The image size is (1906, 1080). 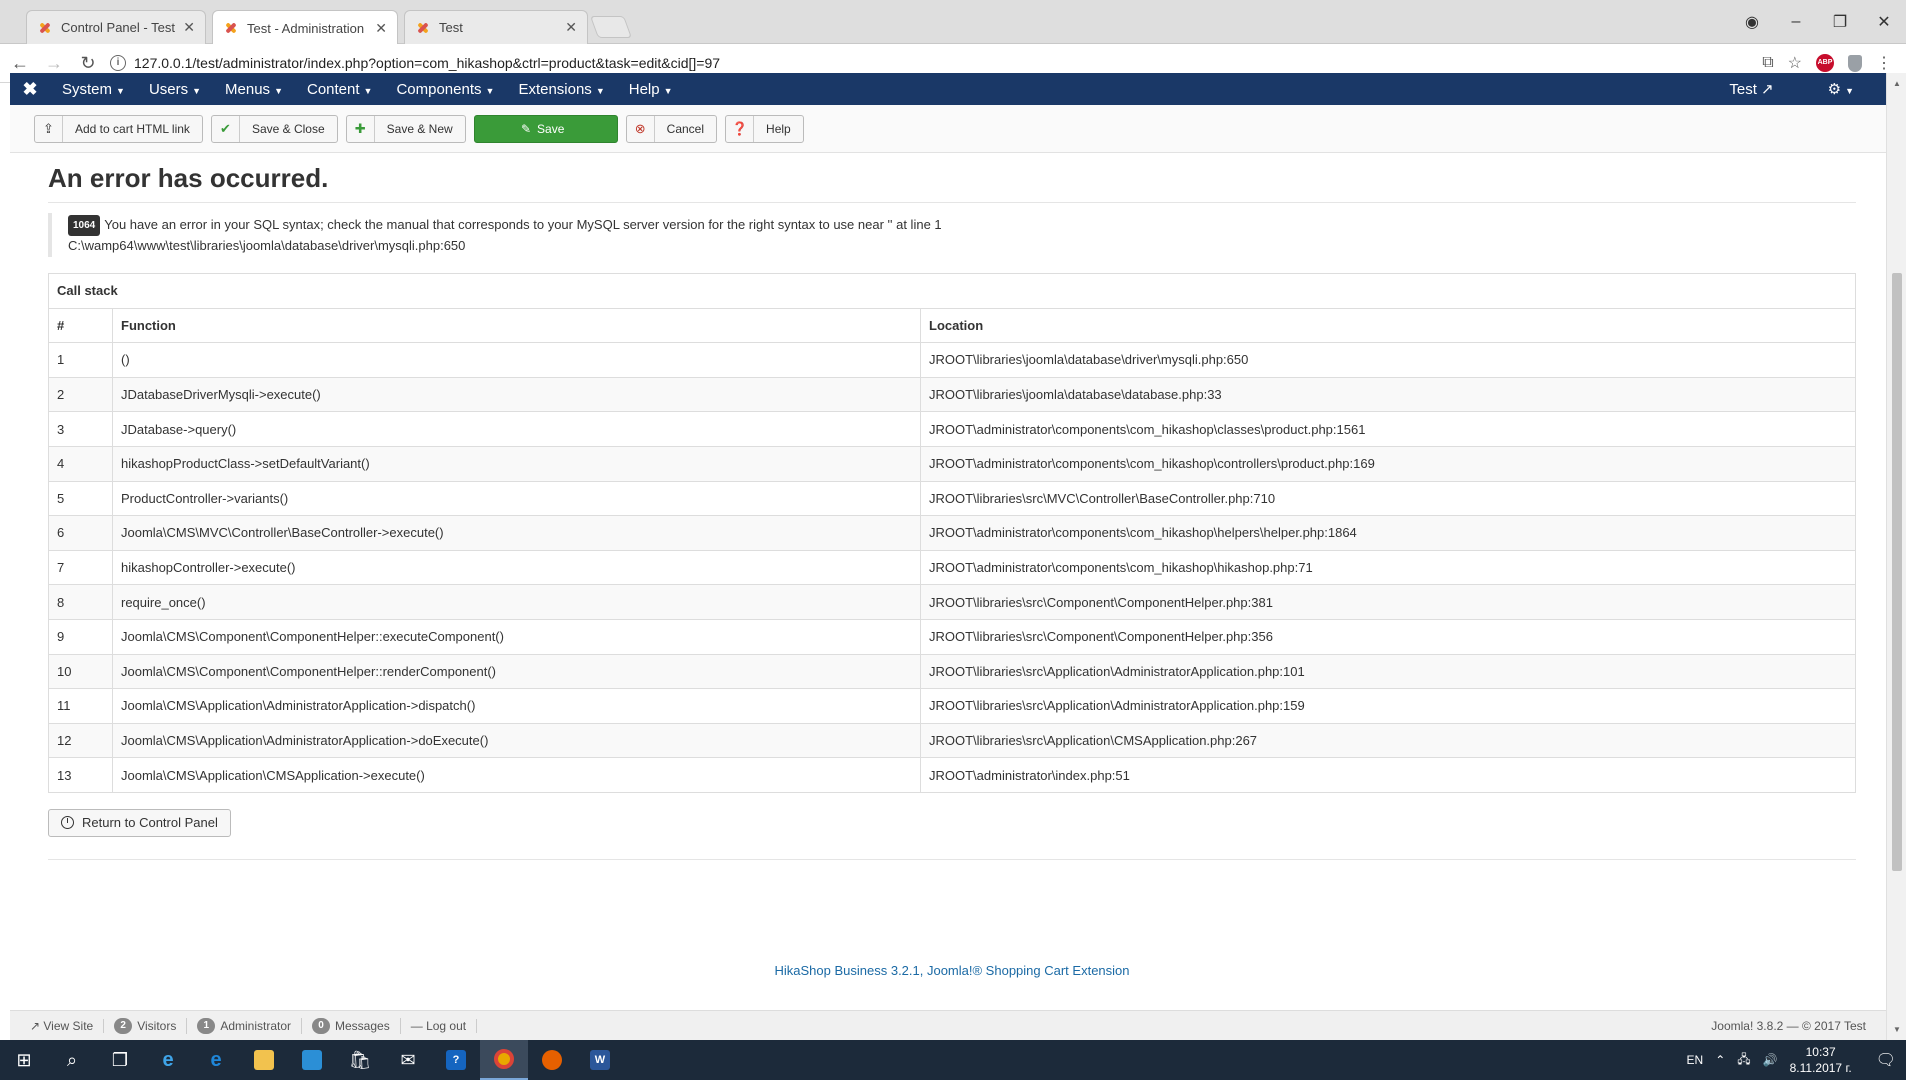 What do you see at coordinates (552, 1060) in the screenshot?
I see `firefox-icon` at bounding box center [552, 1060].